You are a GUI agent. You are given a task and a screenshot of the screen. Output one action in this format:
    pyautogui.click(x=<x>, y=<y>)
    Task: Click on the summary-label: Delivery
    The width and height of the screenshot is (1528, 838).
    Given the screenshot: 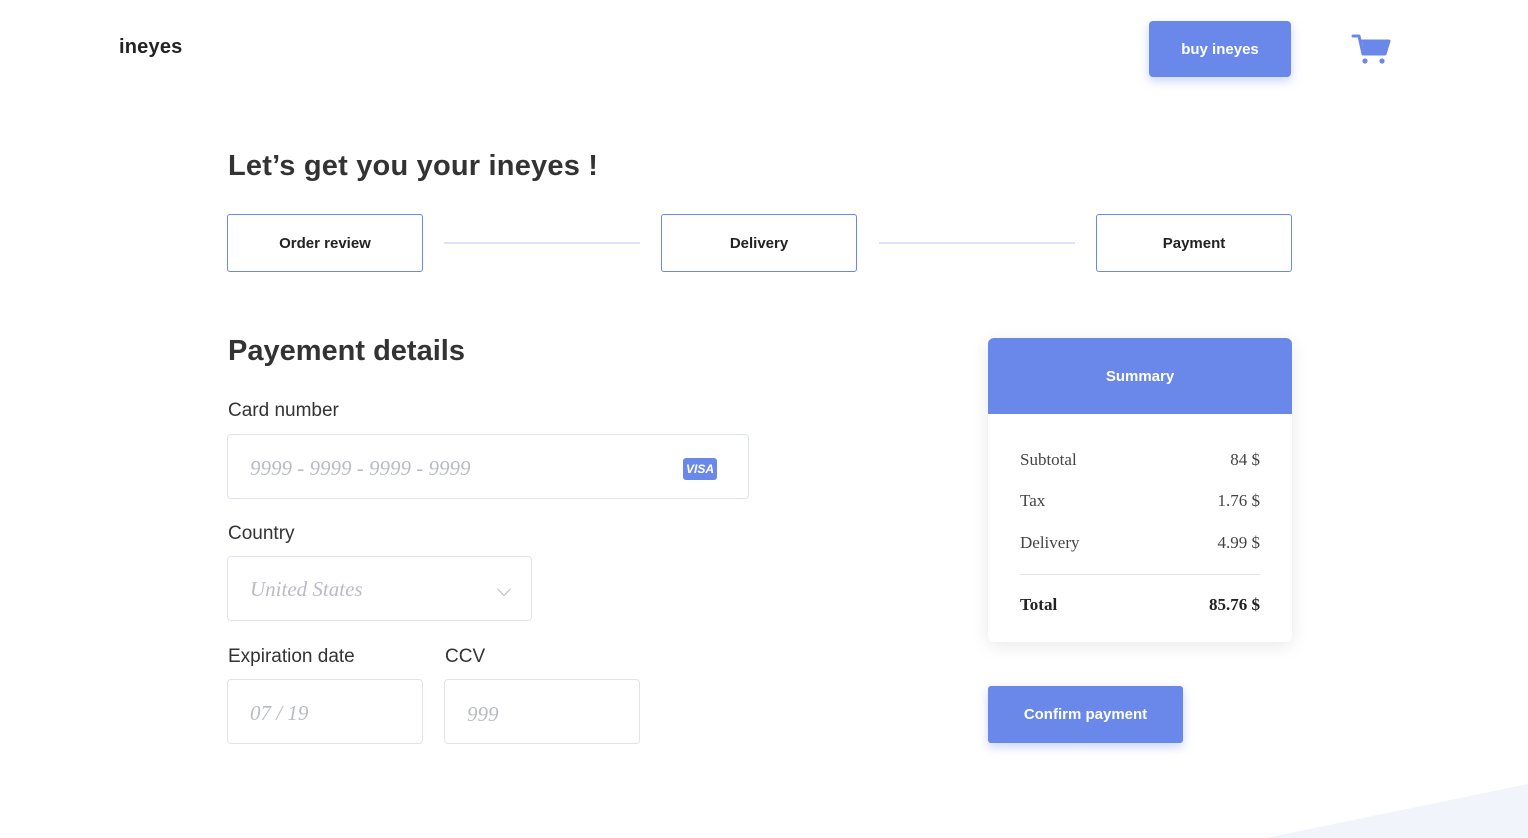 What is the action you would take?
    pyautogui.click(x=1050, y=542)
    